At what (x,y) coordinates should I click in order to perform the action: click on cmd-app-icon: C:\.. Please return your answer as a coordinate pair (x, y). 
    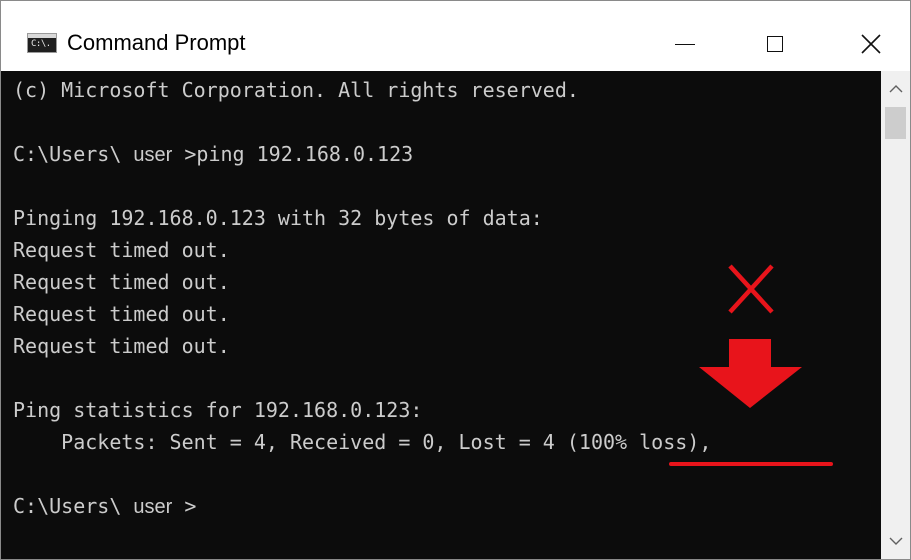
    Looking at the image, I should click on (42, 43).